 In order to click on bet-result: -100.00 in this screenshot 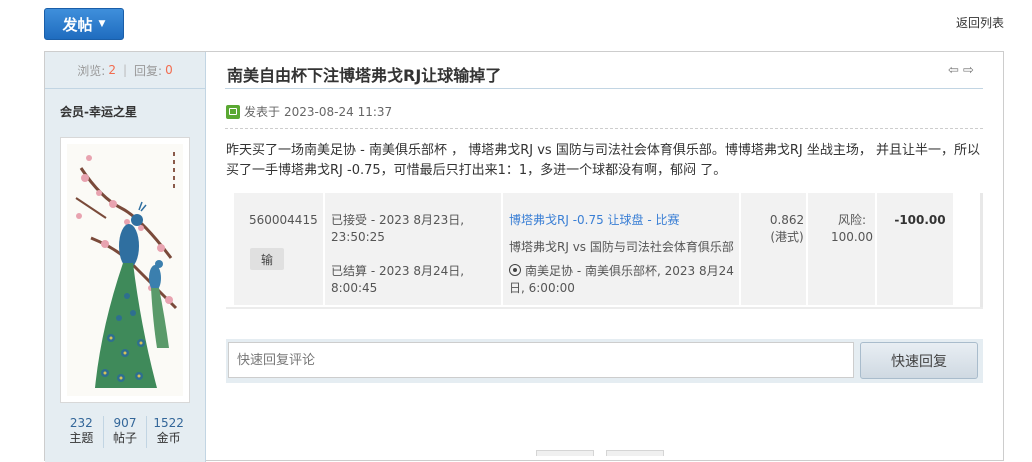, I will do `click(920, 220)`.